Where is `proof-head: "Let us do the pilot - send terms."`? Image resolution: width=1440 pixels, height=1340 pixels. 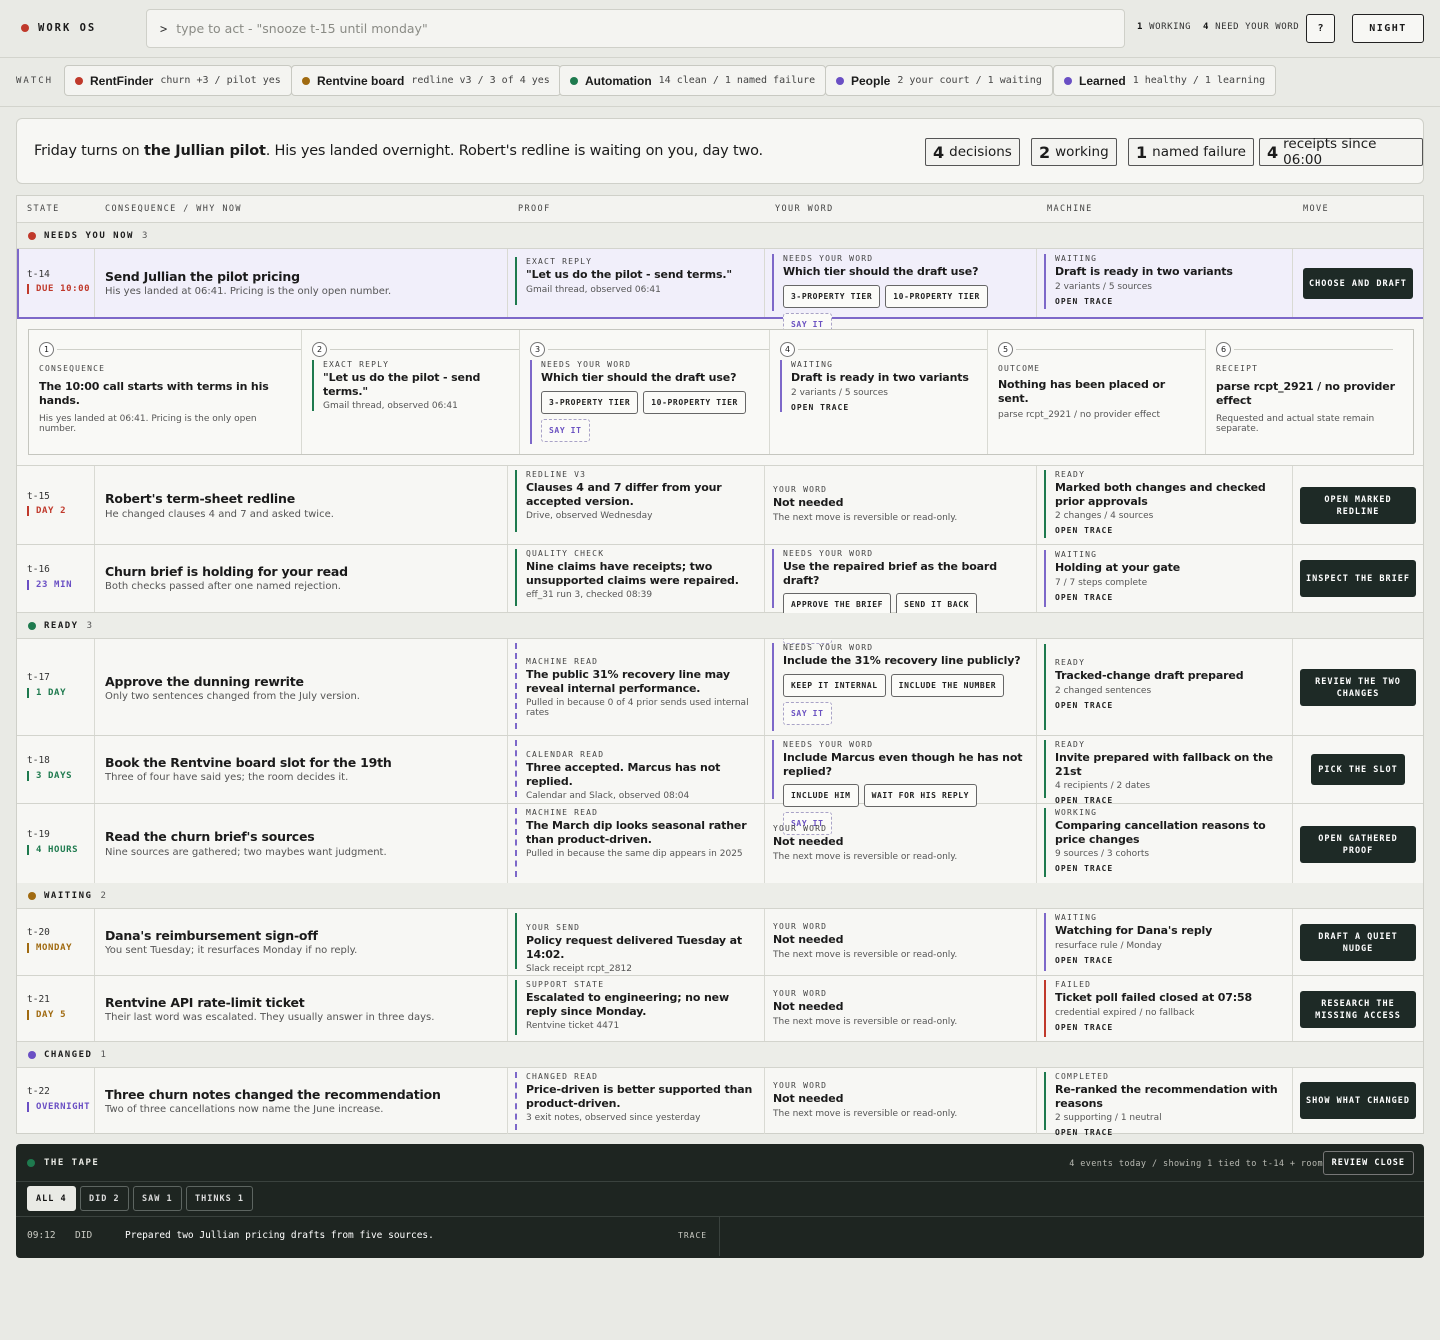
proof-head: "Let us do the pilot - send terms." is located at coordinates (629, 274).